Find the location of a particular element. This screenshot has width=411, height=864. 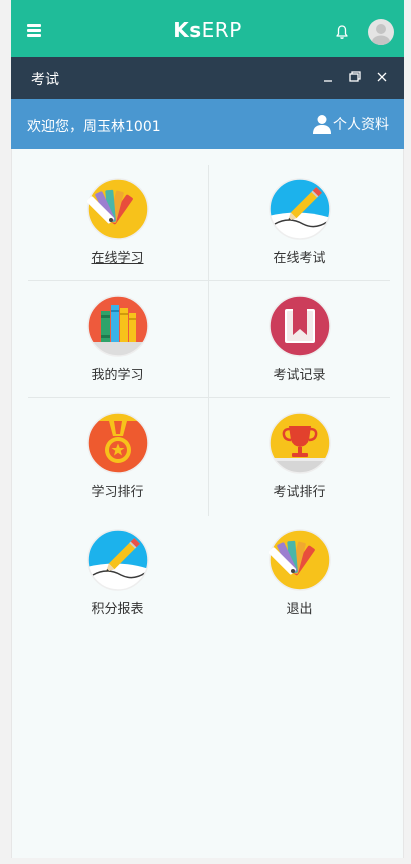

trophy-icon is located at coordinates (300, 443).